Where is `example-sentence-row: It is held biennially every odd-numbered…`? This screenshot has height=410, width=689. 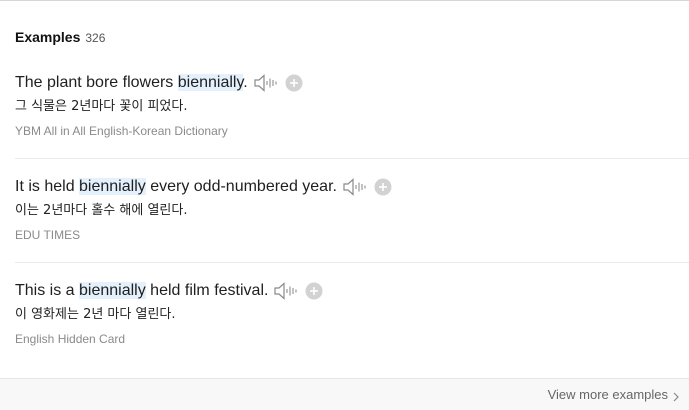 example-sentence-row: It is held biennially every odd-numbered… is located at coordinates (352, 187).